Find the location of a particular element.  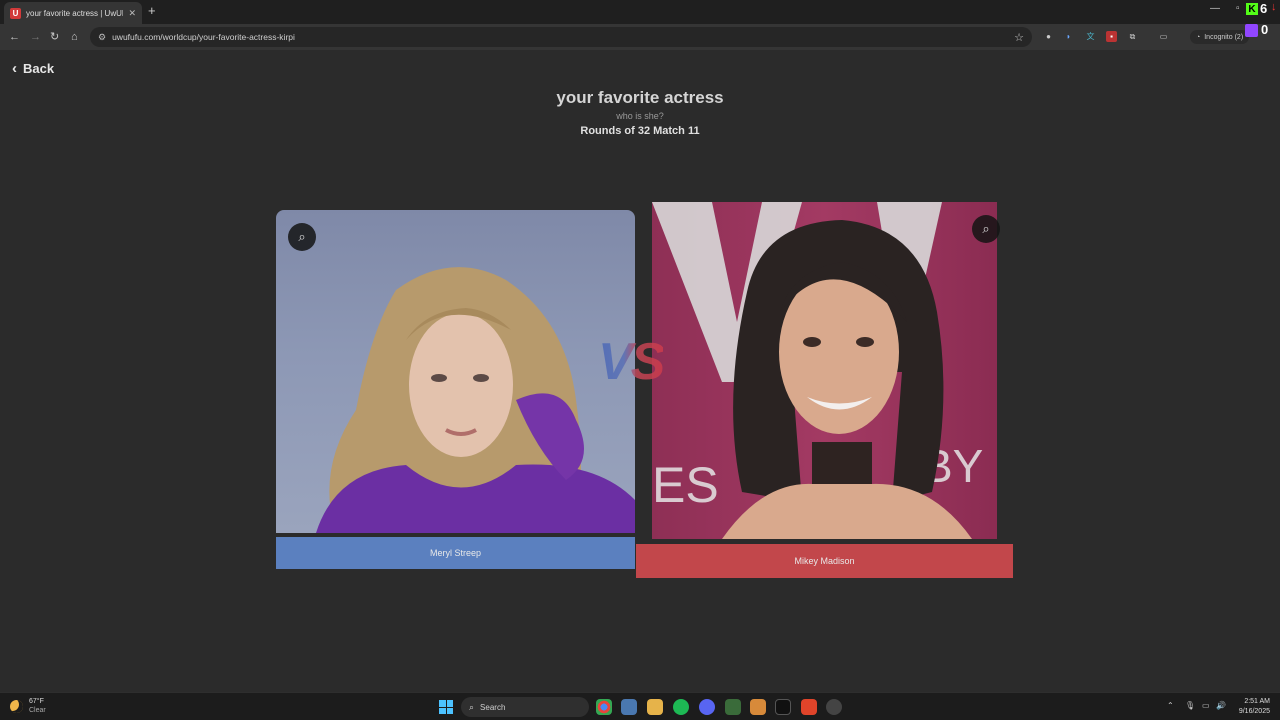

obs-icon is located at coordinates (834, 707).